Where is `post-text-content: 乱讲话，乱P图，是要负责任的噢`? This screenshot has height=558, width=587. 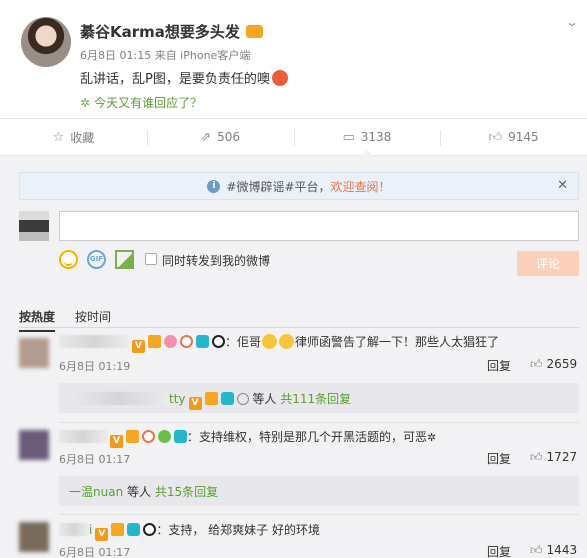
post-text-content: 乱讲话，乱P图，是要负责任的噢 is located at coordinates (175, 79).